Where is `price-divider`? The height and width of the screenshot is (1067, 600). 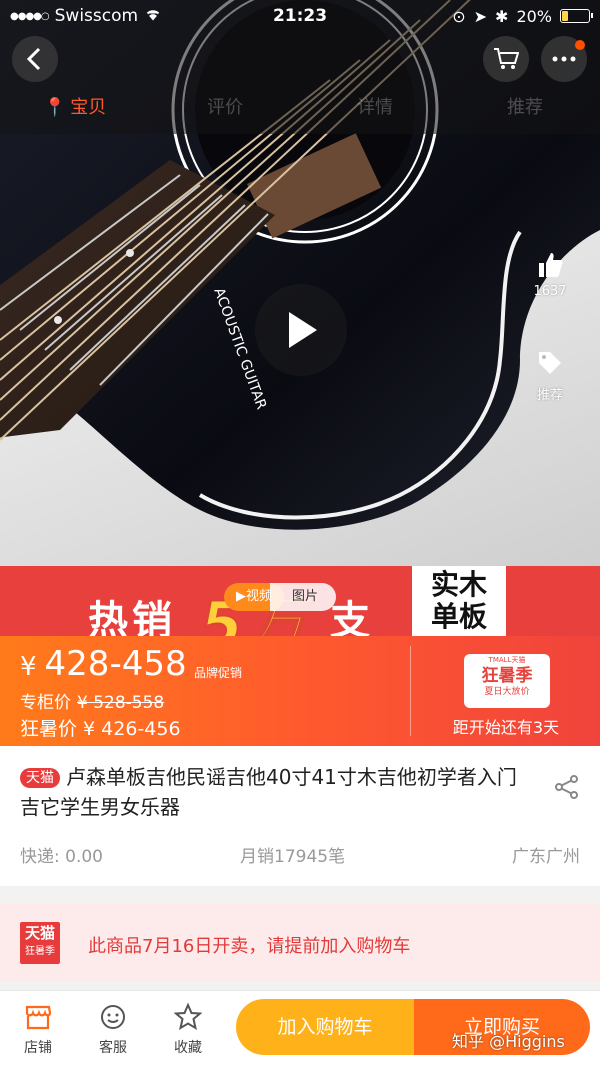
price-divider is located at coordinates (410, 691).